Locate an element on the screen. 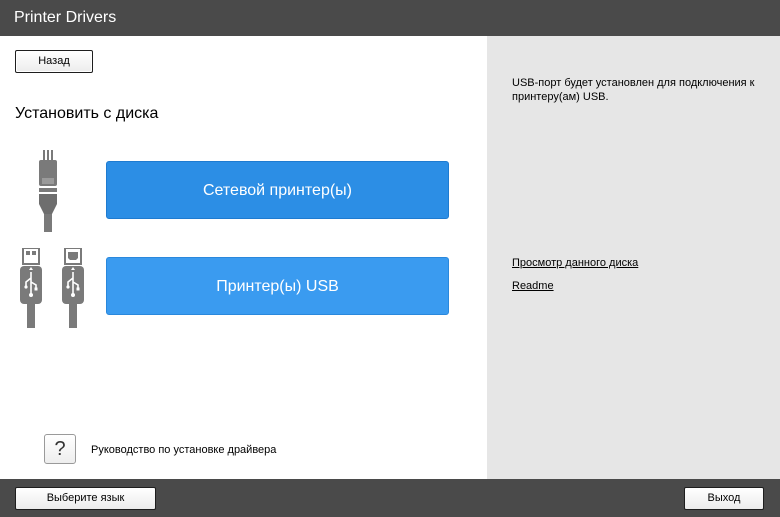 The image size is (780, 517). usb-printer-button: Принтер(ы) USB is located at coordinates (277, 286).